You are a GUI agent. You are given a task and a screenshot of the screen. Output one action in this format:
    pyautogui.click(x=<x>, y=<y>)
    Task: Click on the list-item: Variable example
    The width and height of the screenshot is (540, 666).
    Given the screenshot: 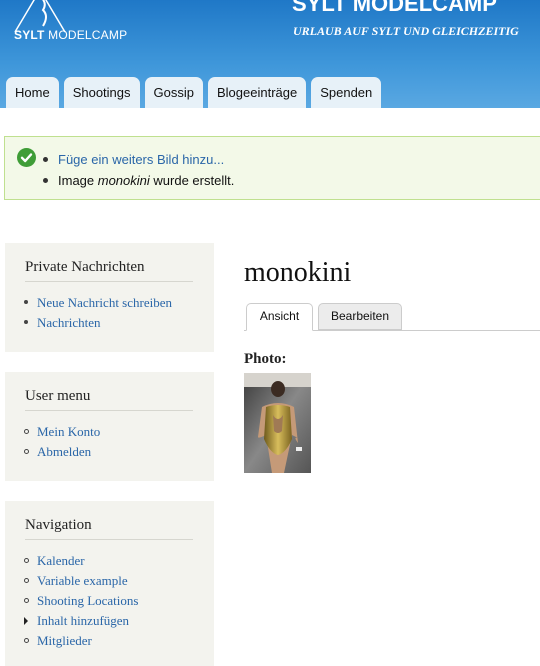 What is the action you would take?
    pyautogui.click(x=80, y=581)
    